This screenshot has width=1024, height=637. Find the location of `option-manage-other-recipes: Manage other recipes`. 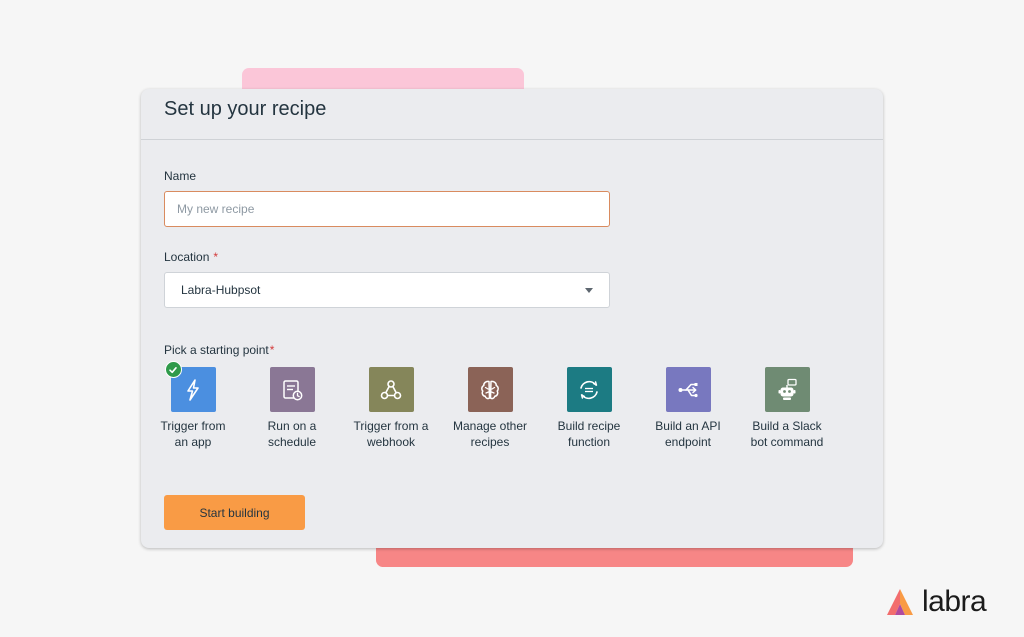

option-manage-other-recipes: Manage other recipes is located at coordinates (490, 408).